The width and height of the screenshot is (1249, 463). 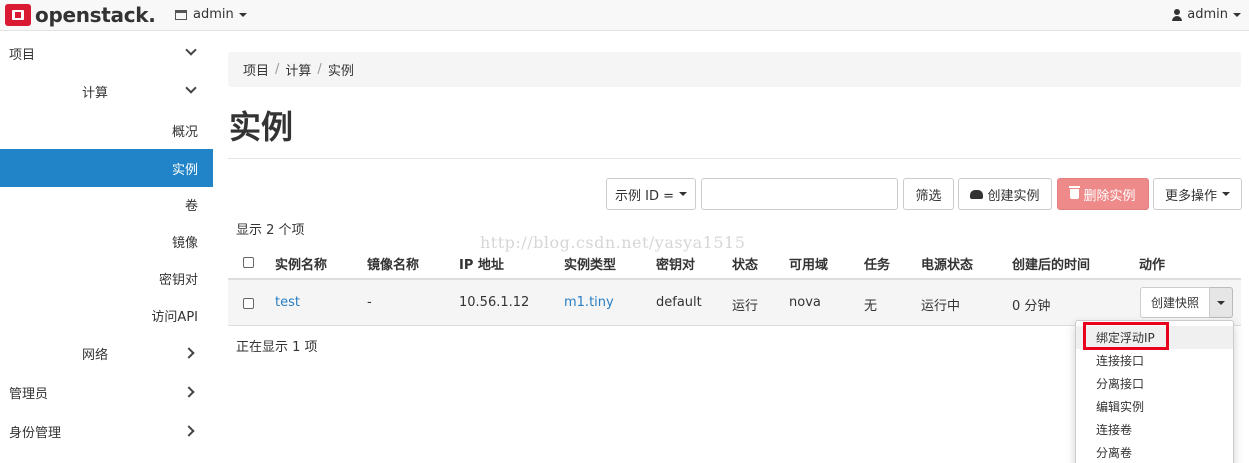 What do you see at coordinates (106, 204) in the screenshot?
I see `sidebar-item-volumes: 卷` at bounding box center [106, 204].